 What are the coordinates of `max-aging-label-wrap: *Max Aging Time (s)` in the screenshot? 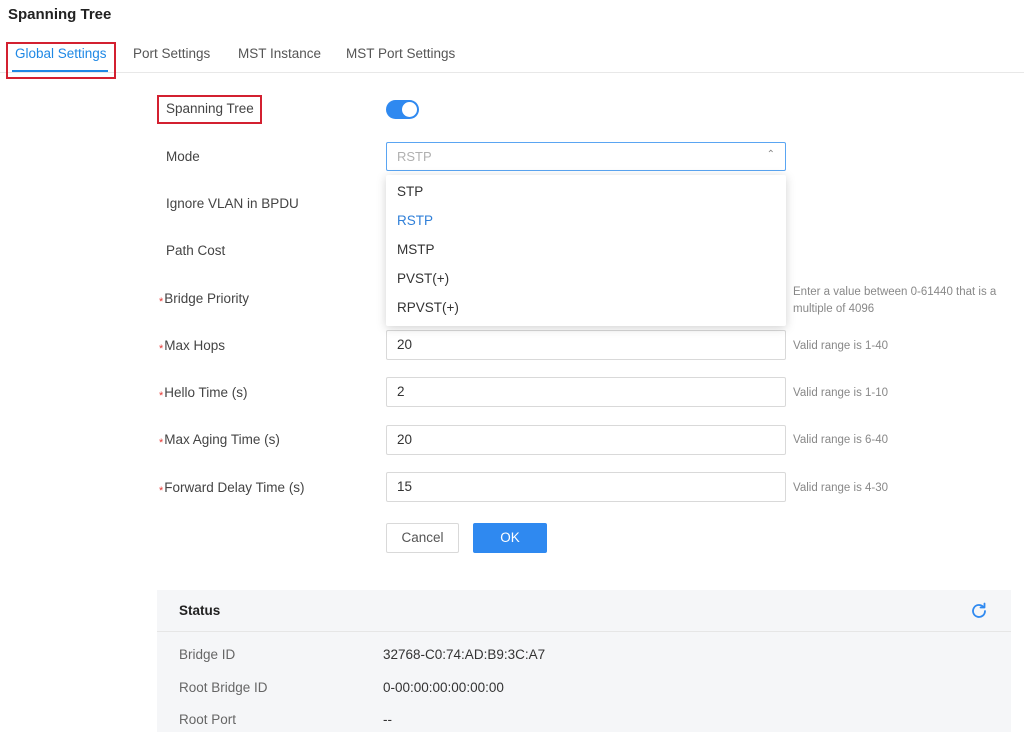 It's located at (219, 440).